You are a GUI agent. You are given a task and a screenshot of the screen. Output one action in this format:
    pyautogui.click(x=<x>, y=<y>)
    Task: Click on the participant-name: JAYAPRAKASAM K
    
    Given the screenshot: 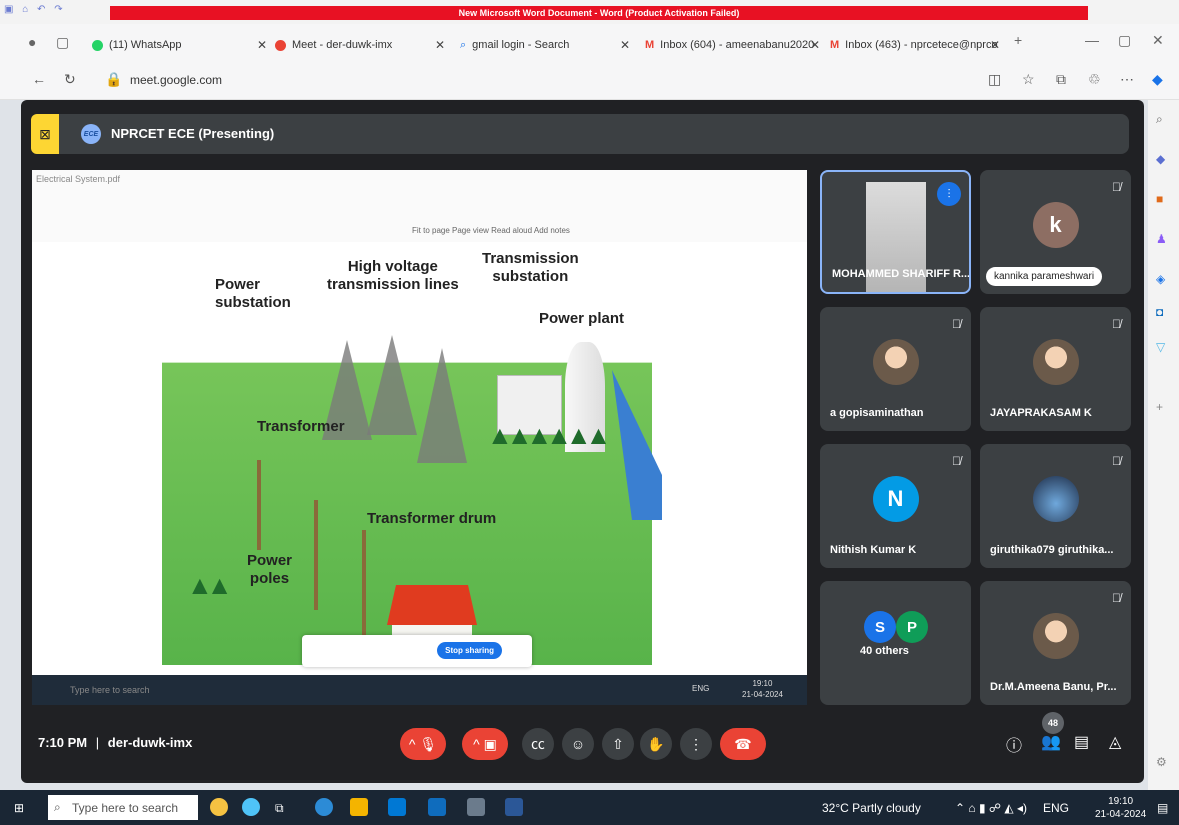 What is the action you would take?
    pyautogui.click(x=1041, y=413)
    